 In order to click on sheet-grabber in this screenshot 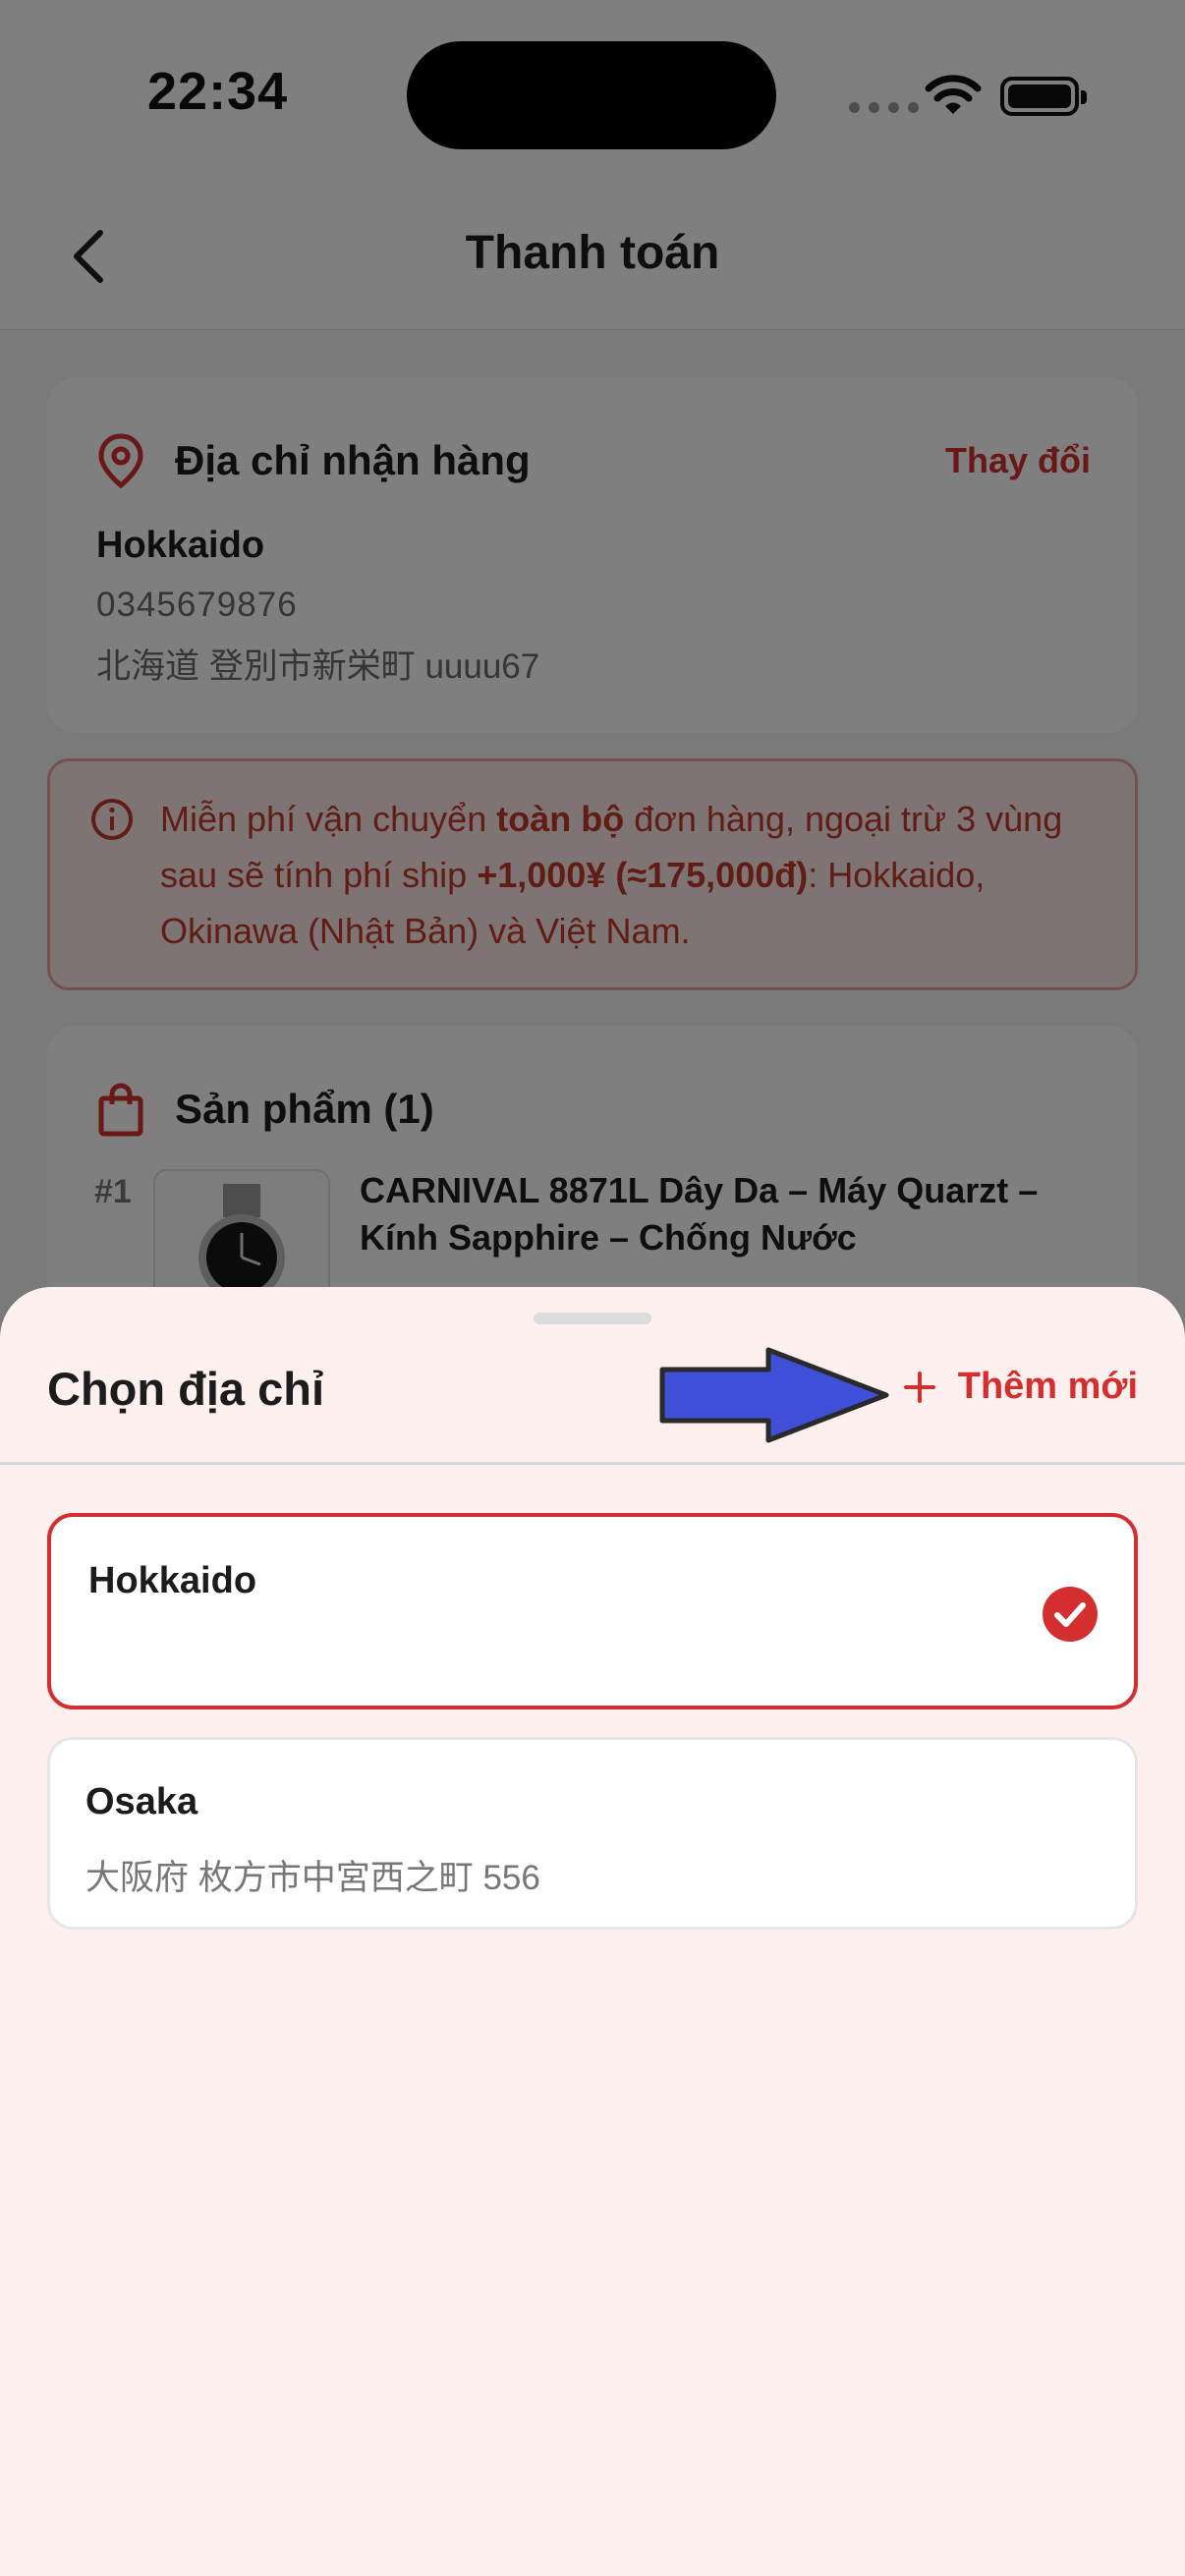, I will do `click(592, 1318)`.